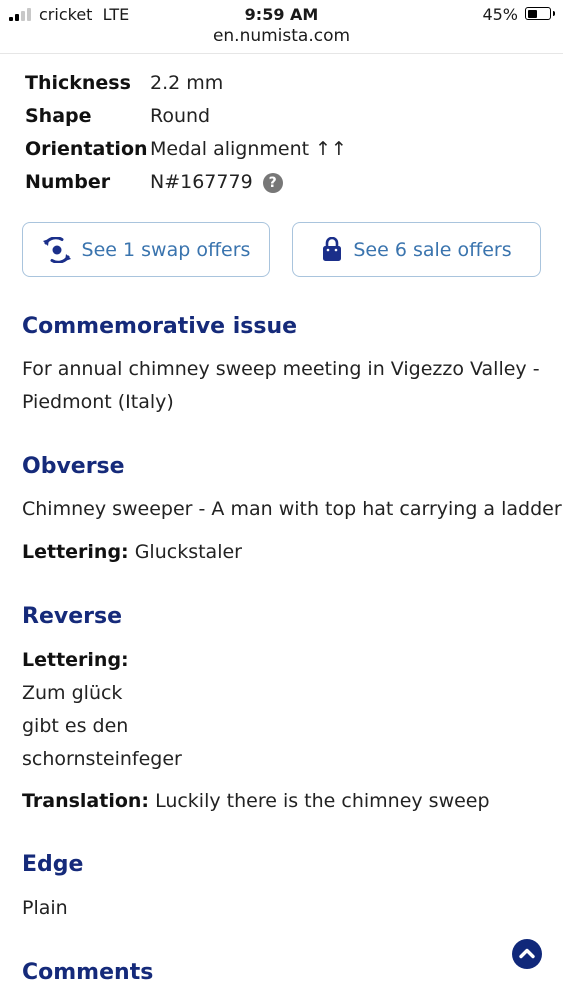 Image resolution: width=563 pixels, height=1000 pixels. What do you see at coordinates (187, 83) in the screenshot?
I see `spec-value: 2.2 mm` at bounding box center [187, 83].